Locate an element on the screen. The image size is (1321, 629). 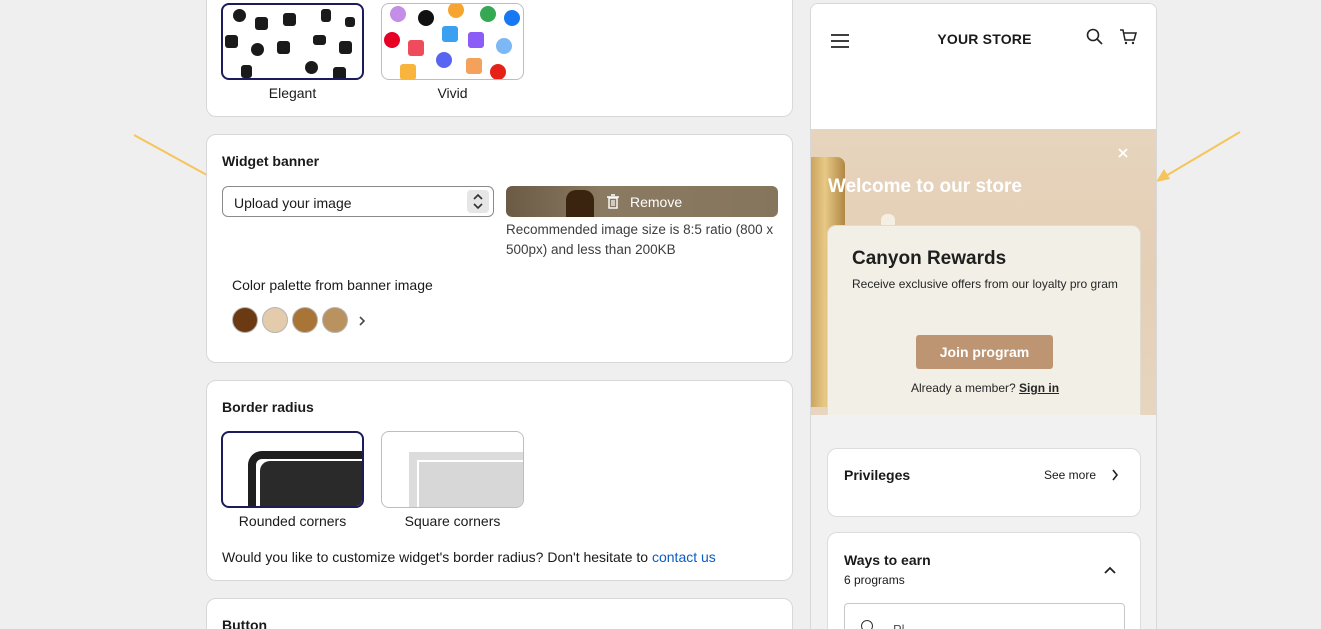
welcome-title: Welcome to our store is located at coordinates (925, 186).